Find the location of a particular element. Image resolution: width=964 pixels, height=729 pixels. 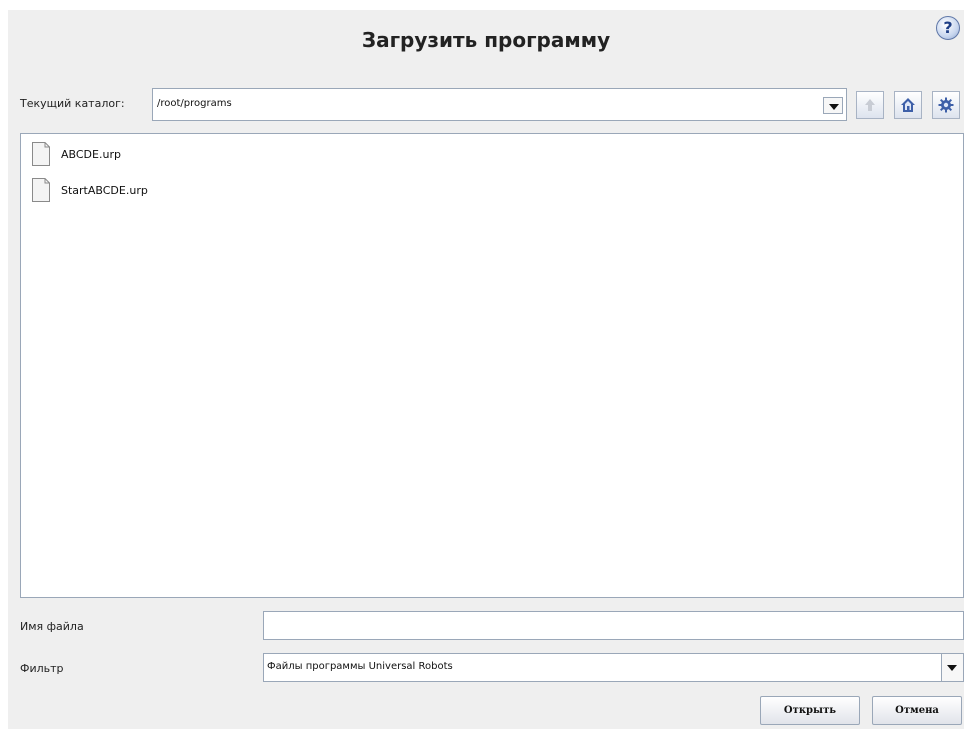

current-directory-value: /root/programs is located at coordinates (194, 103).